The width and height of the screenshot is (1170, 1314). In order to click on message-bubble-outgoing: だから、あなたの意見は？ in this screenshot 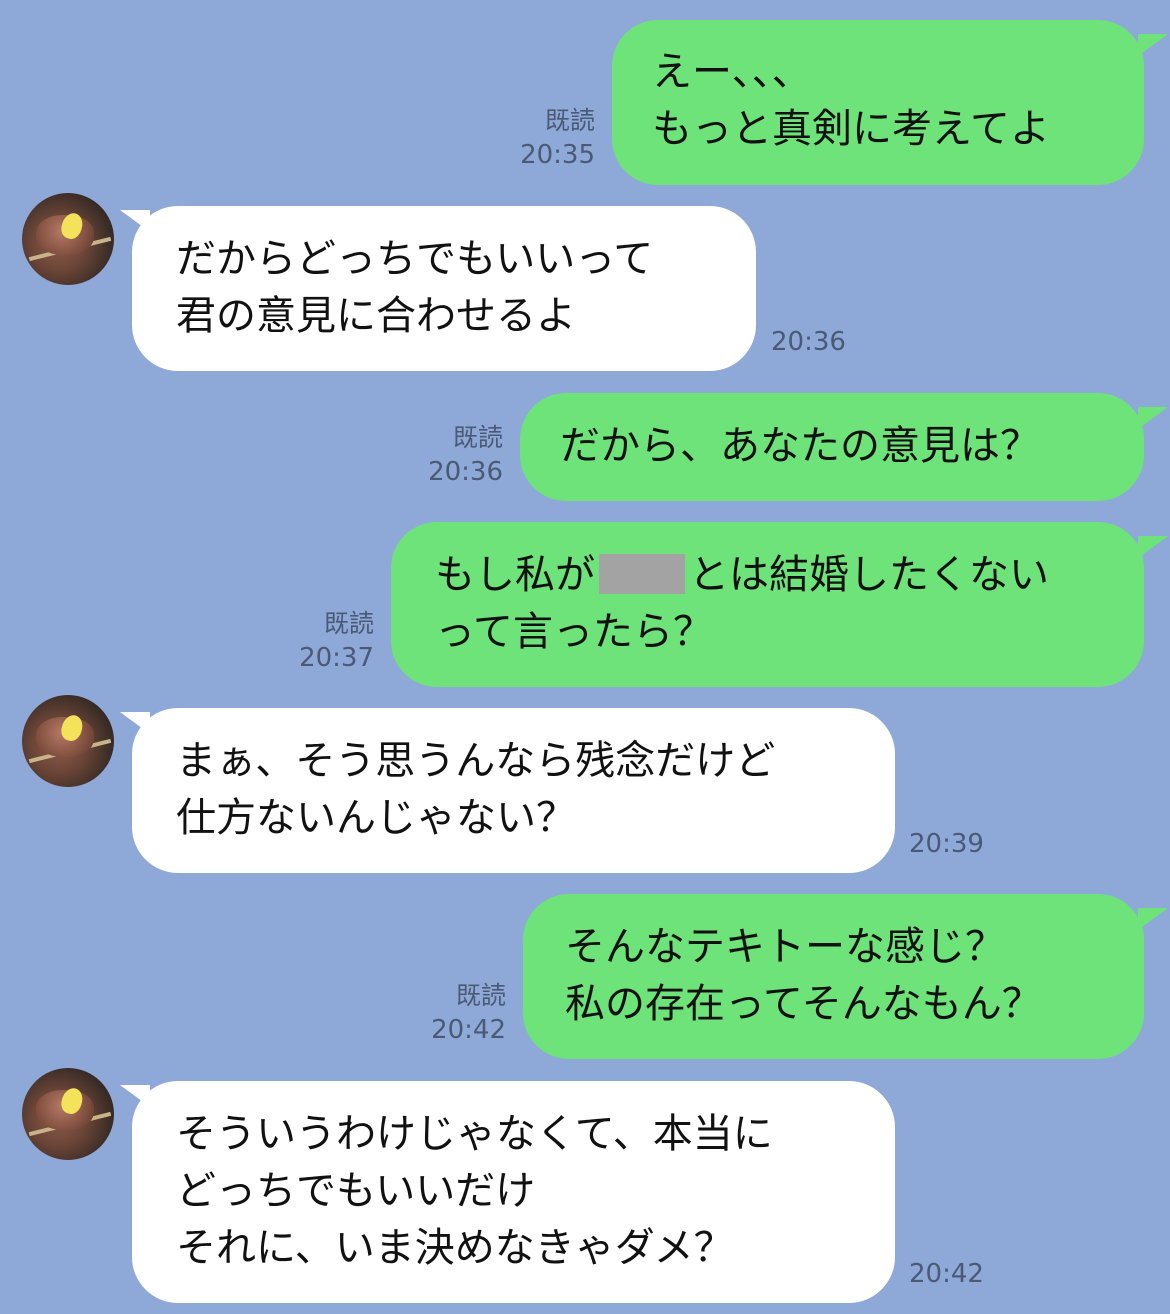, I will do `click(832, 447)`.